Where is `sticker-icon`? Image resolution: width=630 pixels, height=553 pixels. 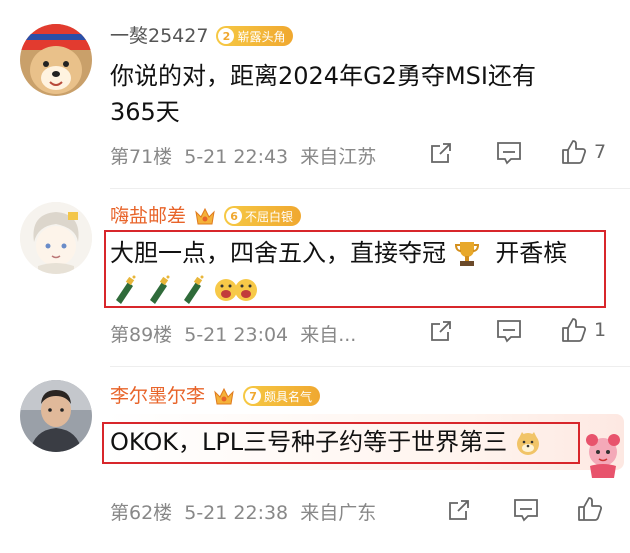
sticker-icon is located at coordinates (603, 456).